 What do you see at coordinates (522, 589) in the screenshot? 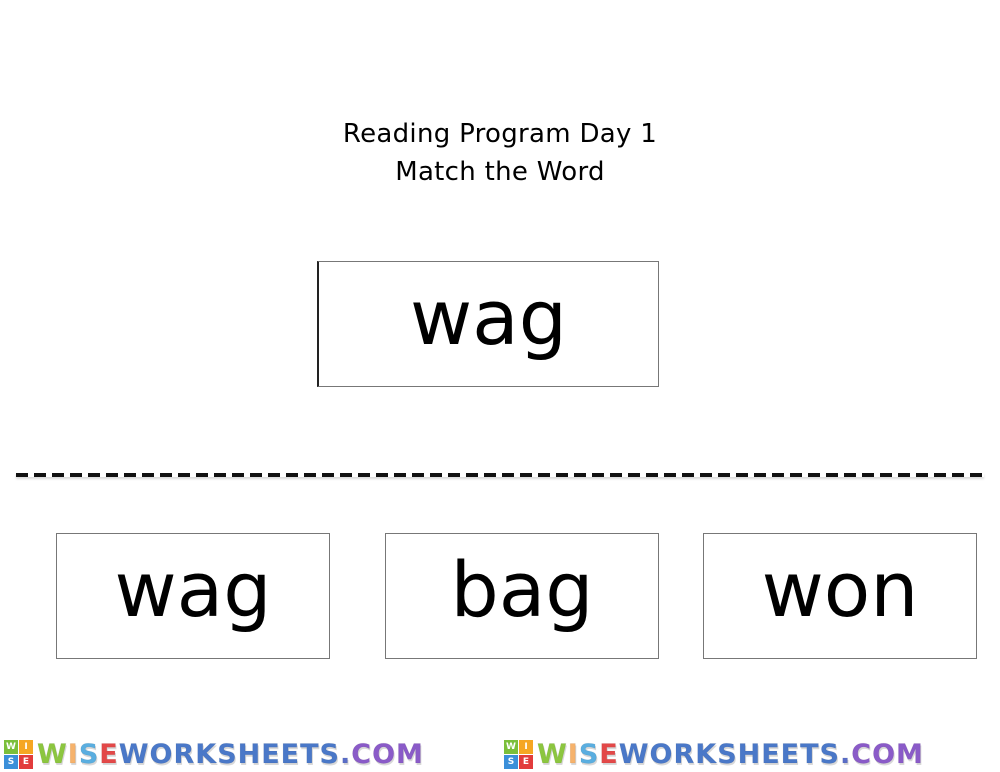
I see `option-word: bag` at bounding box center [522, 589].